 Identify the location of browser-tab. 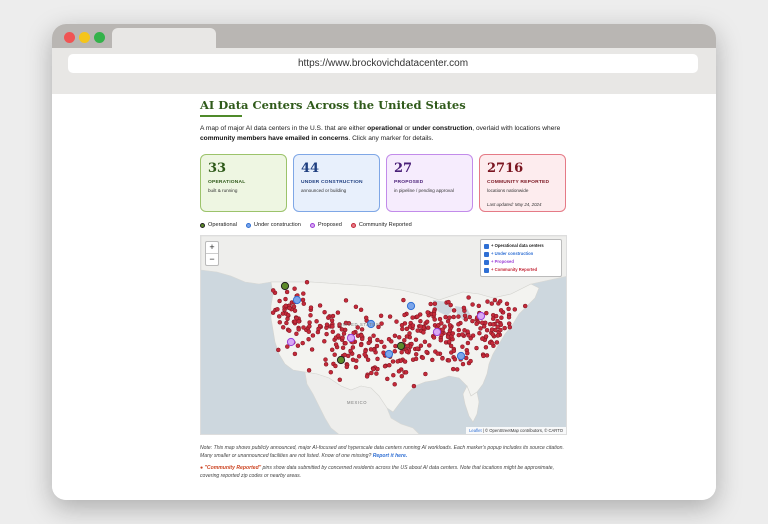
(164, 38).